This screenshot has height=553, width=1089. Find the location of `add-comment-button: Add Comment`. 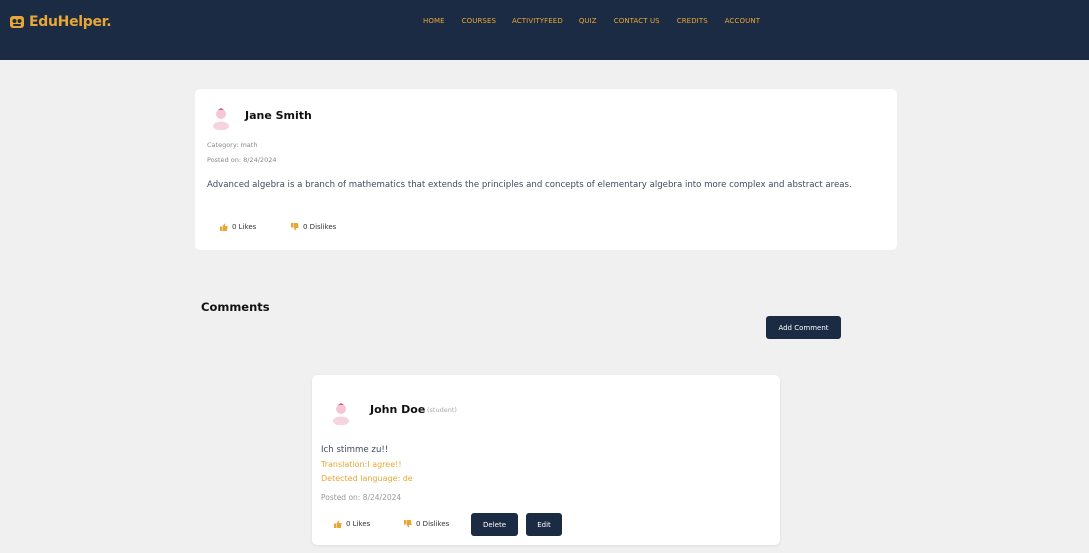

add-comment-button: Add Comment is located at coordinates (803, 327).